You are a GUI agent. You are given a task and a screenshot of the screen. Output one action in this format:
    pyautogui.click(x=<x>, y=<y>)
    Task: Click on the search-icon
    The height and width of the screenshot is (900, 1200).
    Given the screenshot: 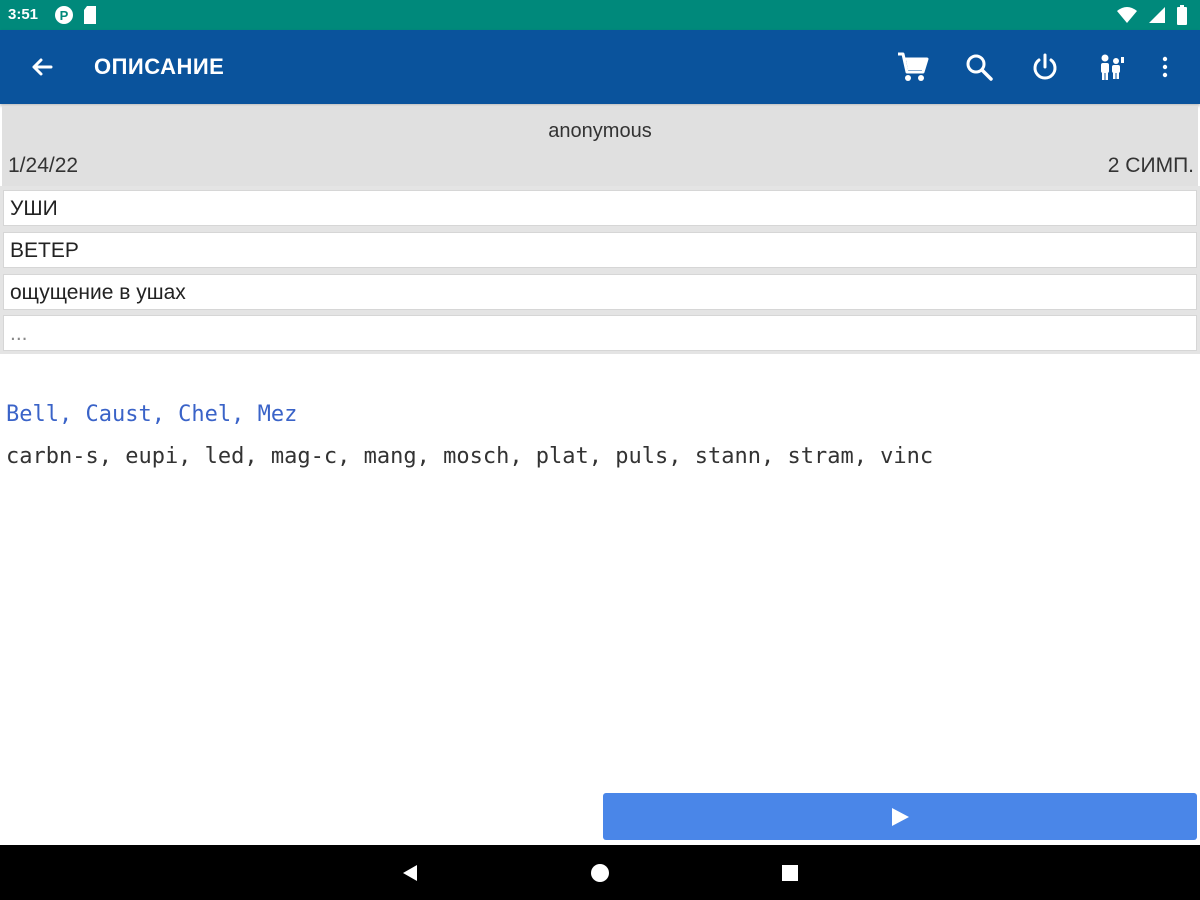 What is the action you would take?
    pyautogui.click(x=979, y=67)
    